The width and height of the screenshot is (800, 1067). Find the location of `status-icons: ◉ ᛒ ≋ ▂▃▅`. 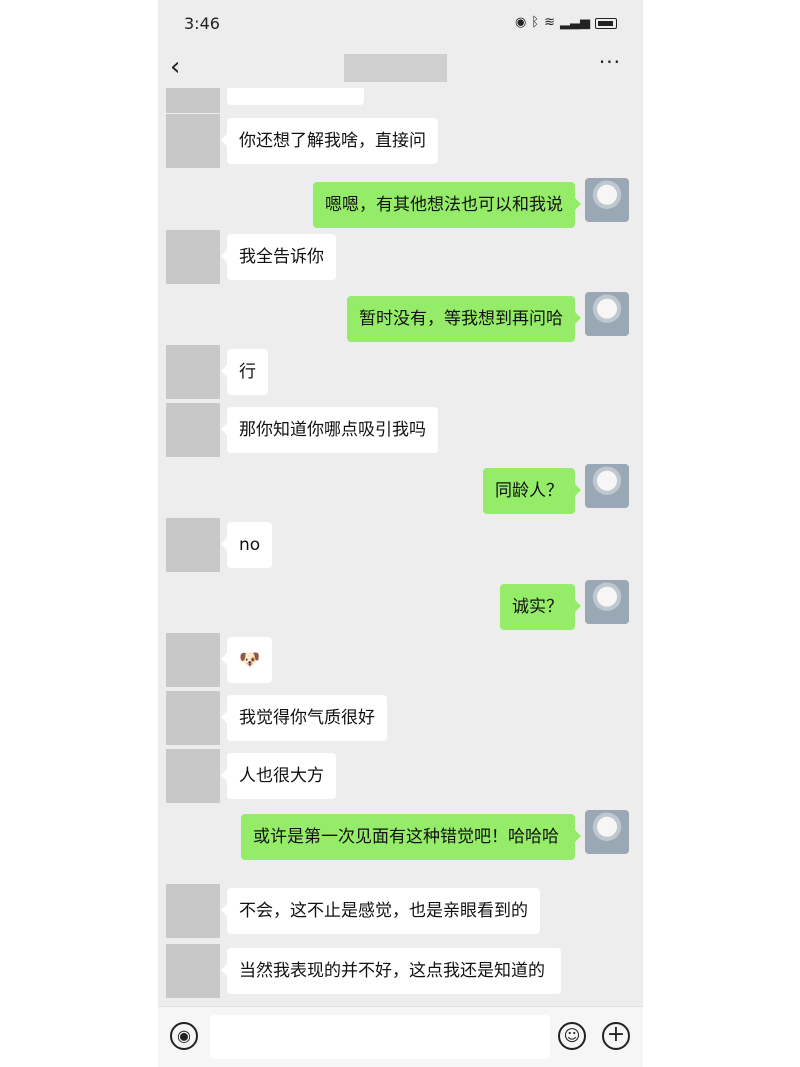

status-icons: ◉ ᛒ ≋ ▂▃▅ is located at coordinates (566, 23).